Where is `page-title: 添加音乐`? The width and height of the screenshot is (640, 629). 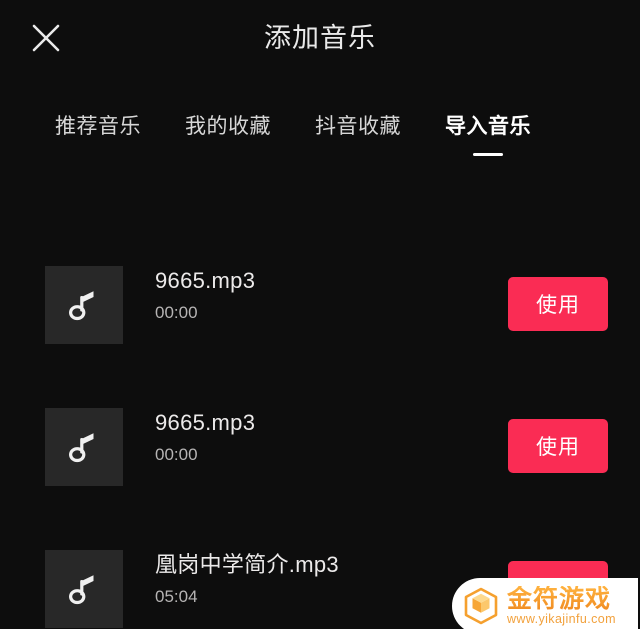
page-title: 添加音乐 is located at coordinates (320, 38).